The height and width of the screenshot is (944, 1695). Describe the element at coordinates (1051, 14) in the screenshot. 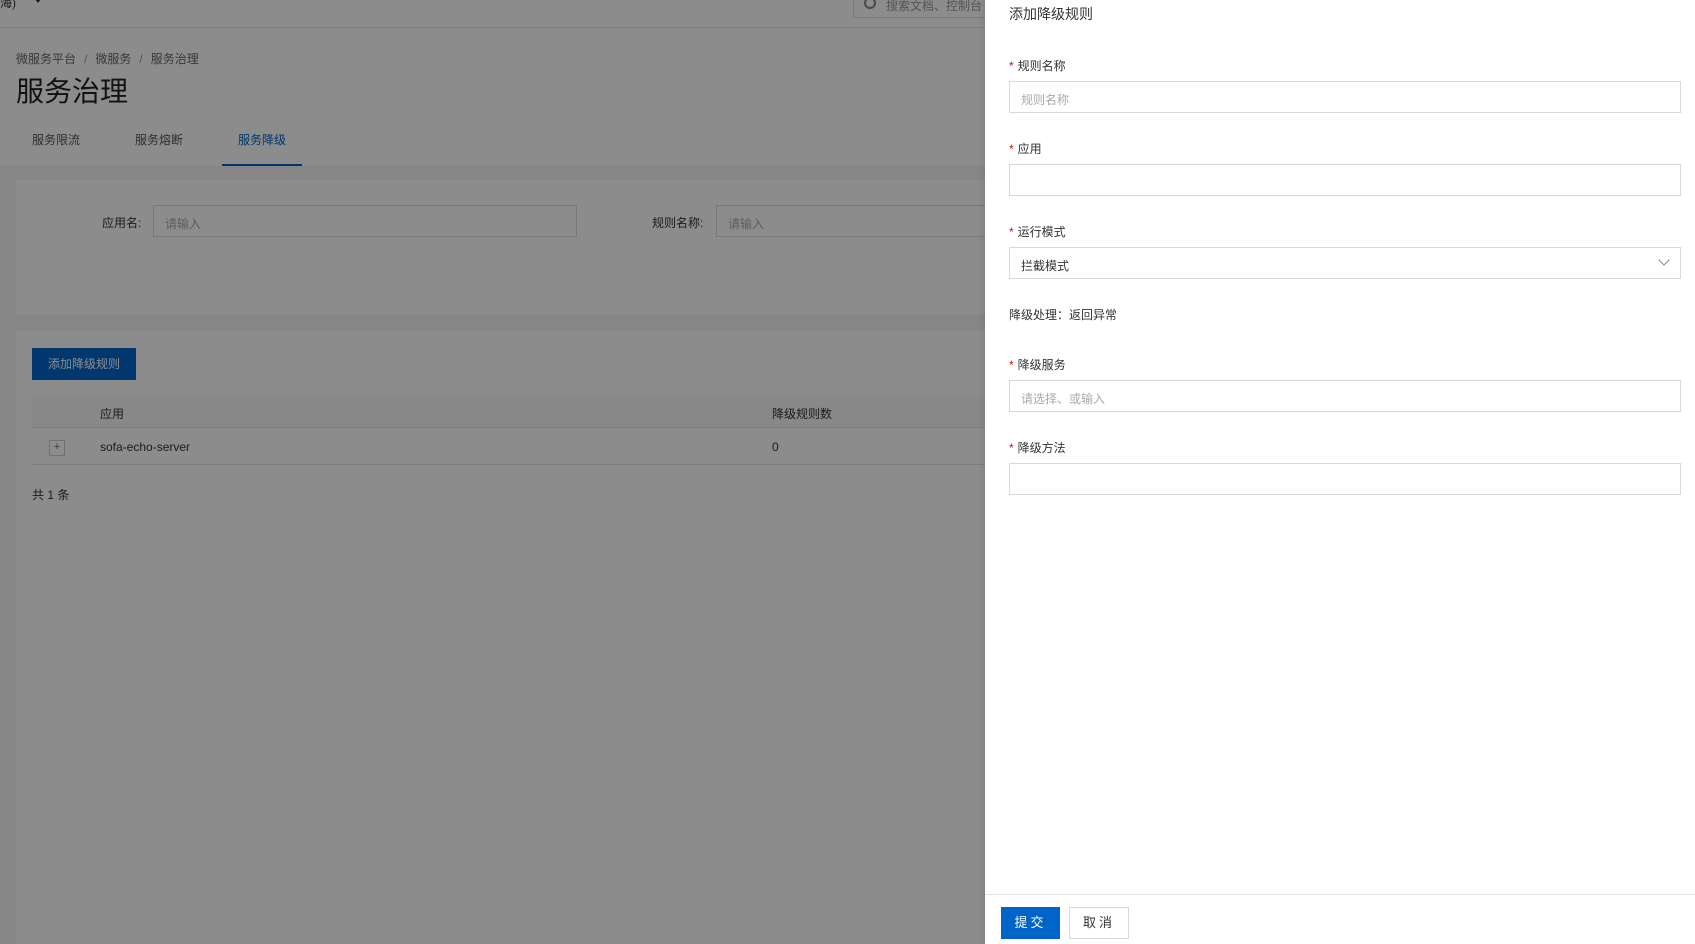

I see `drawer-title: 添加降级规则` at that location.